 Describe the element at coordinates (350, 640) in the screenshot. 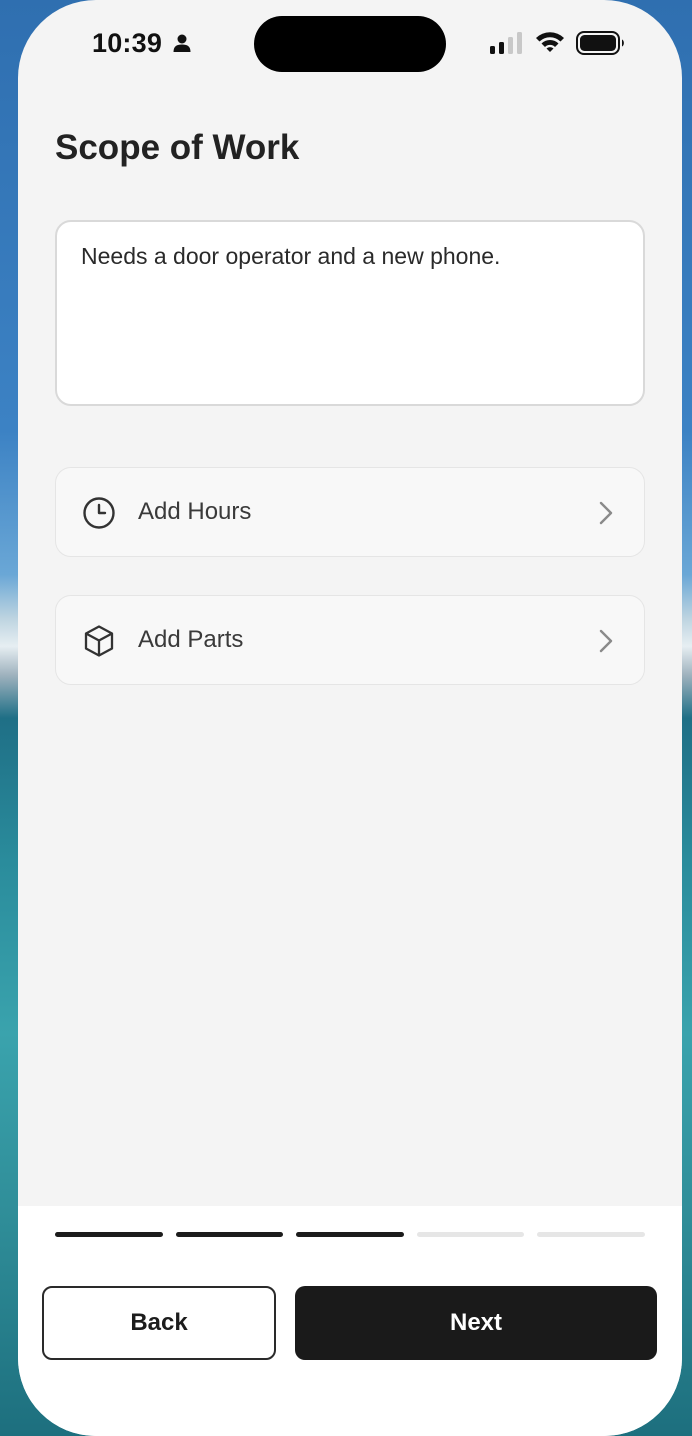

I see `add-parts-button: Add Parts` at that location.